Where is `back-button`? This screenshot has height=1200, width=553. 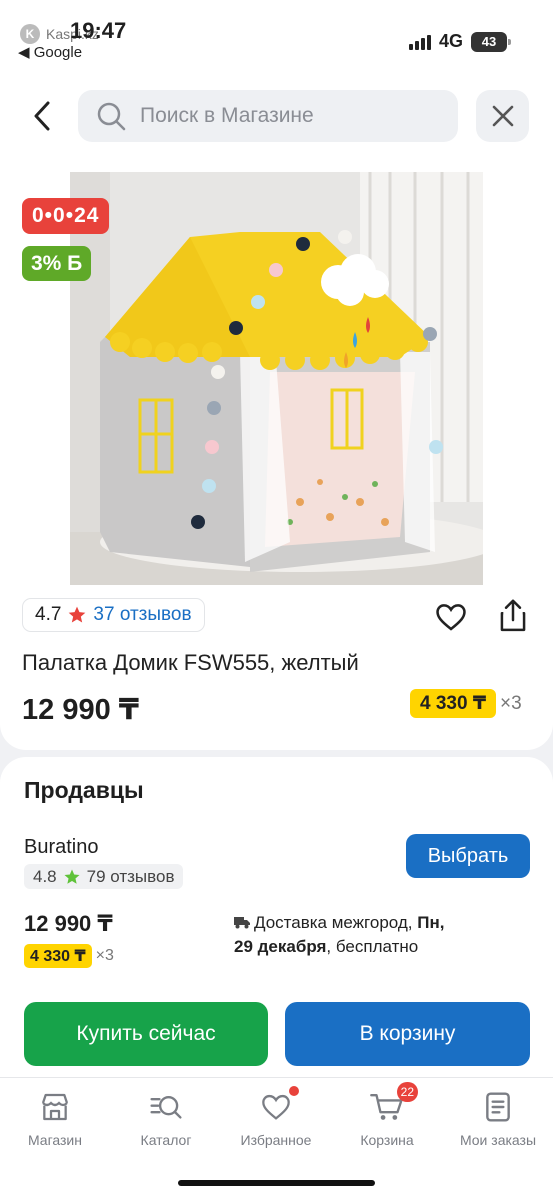 back-button is located at coordinates (42, 116).